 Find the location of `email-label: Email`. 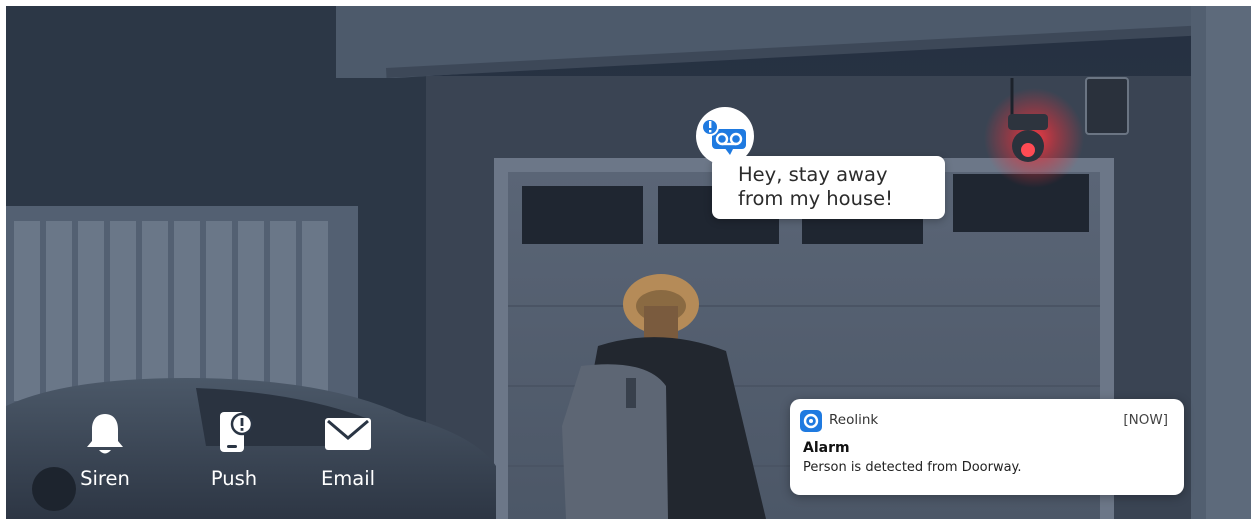

email-label: Email is located at coordinates (348, 478).